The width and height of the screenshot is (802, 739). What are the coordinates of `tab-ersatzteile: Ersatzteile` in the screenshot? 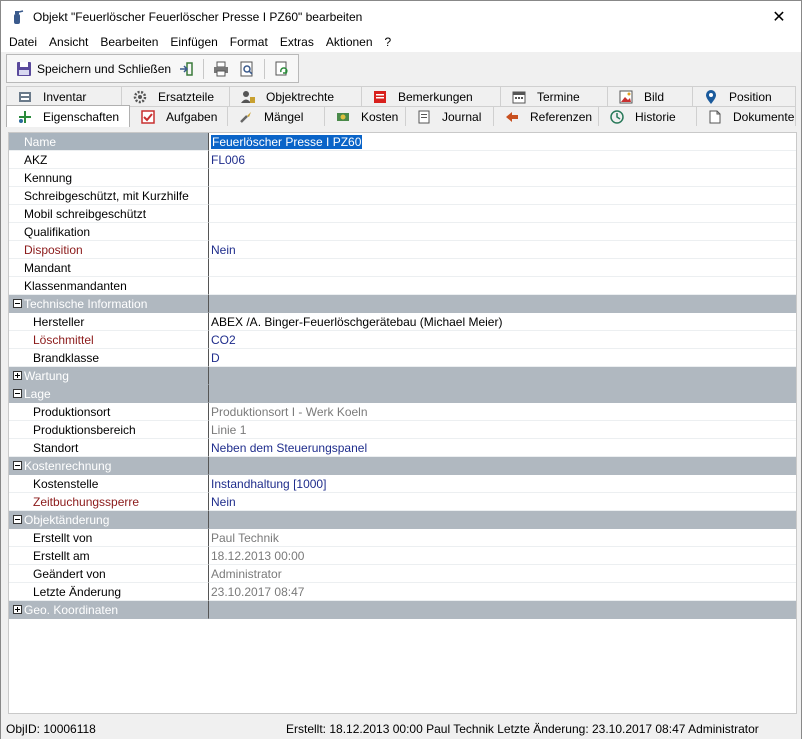 It's located at (175, 96).